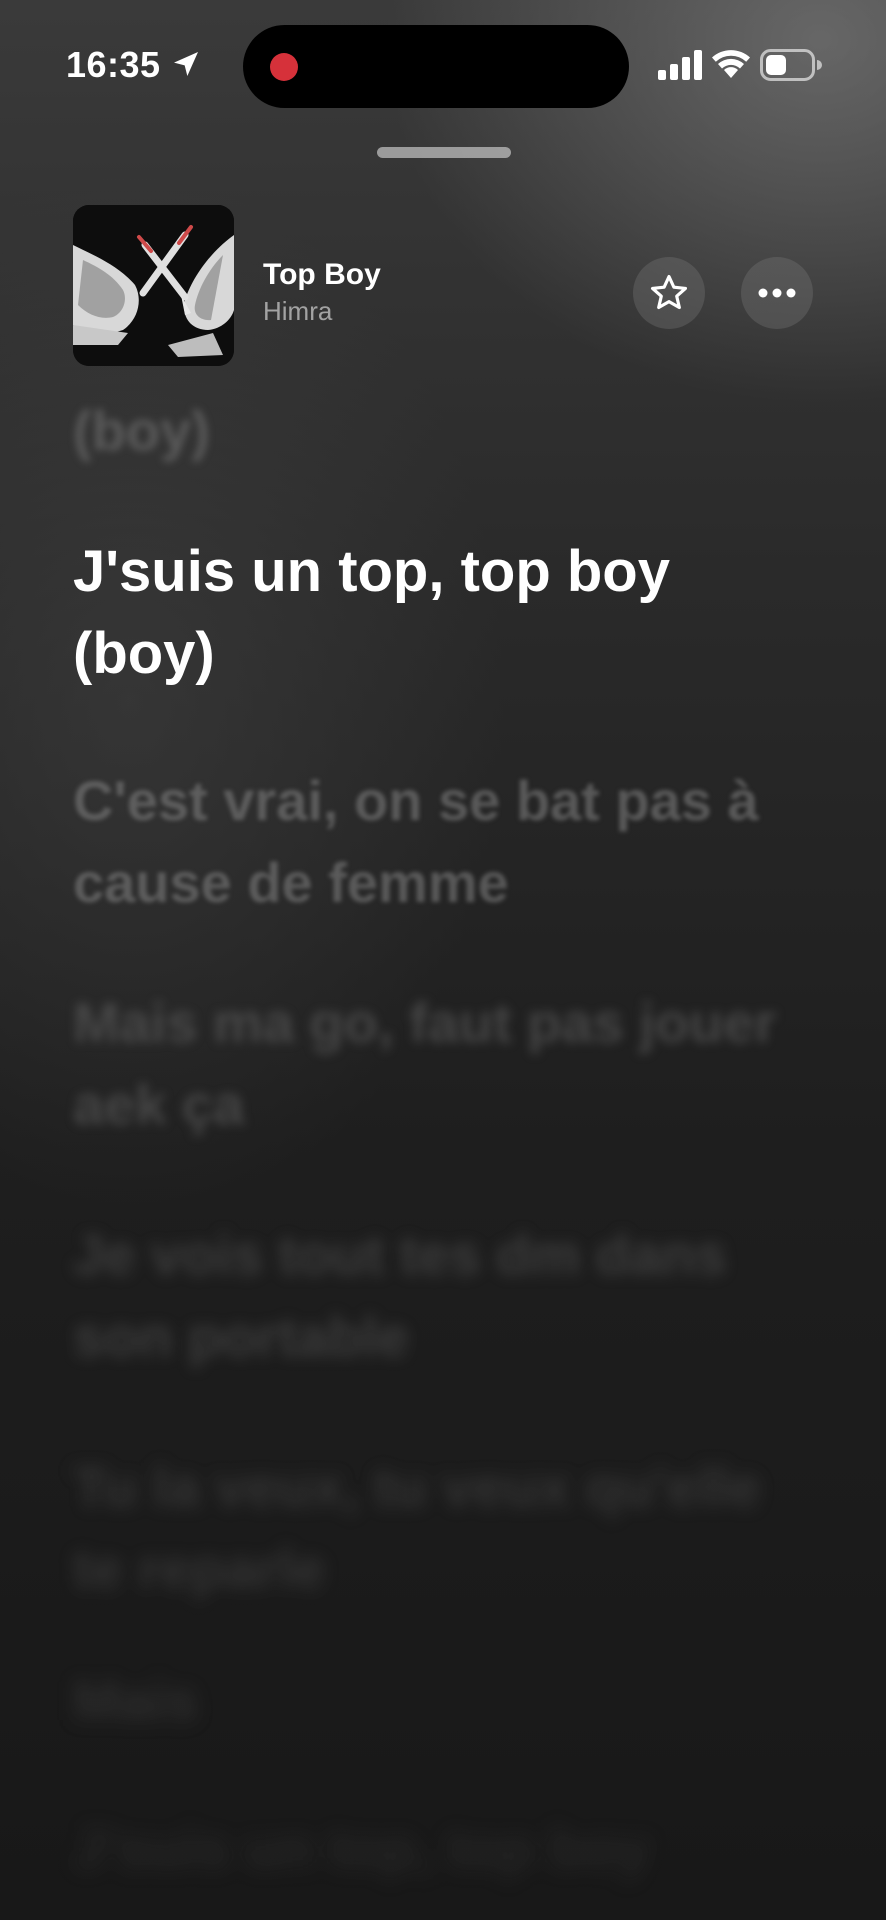 This screenshot has width=886, height=1920. I want to click on ellipsis-icon, so click(777, 293).